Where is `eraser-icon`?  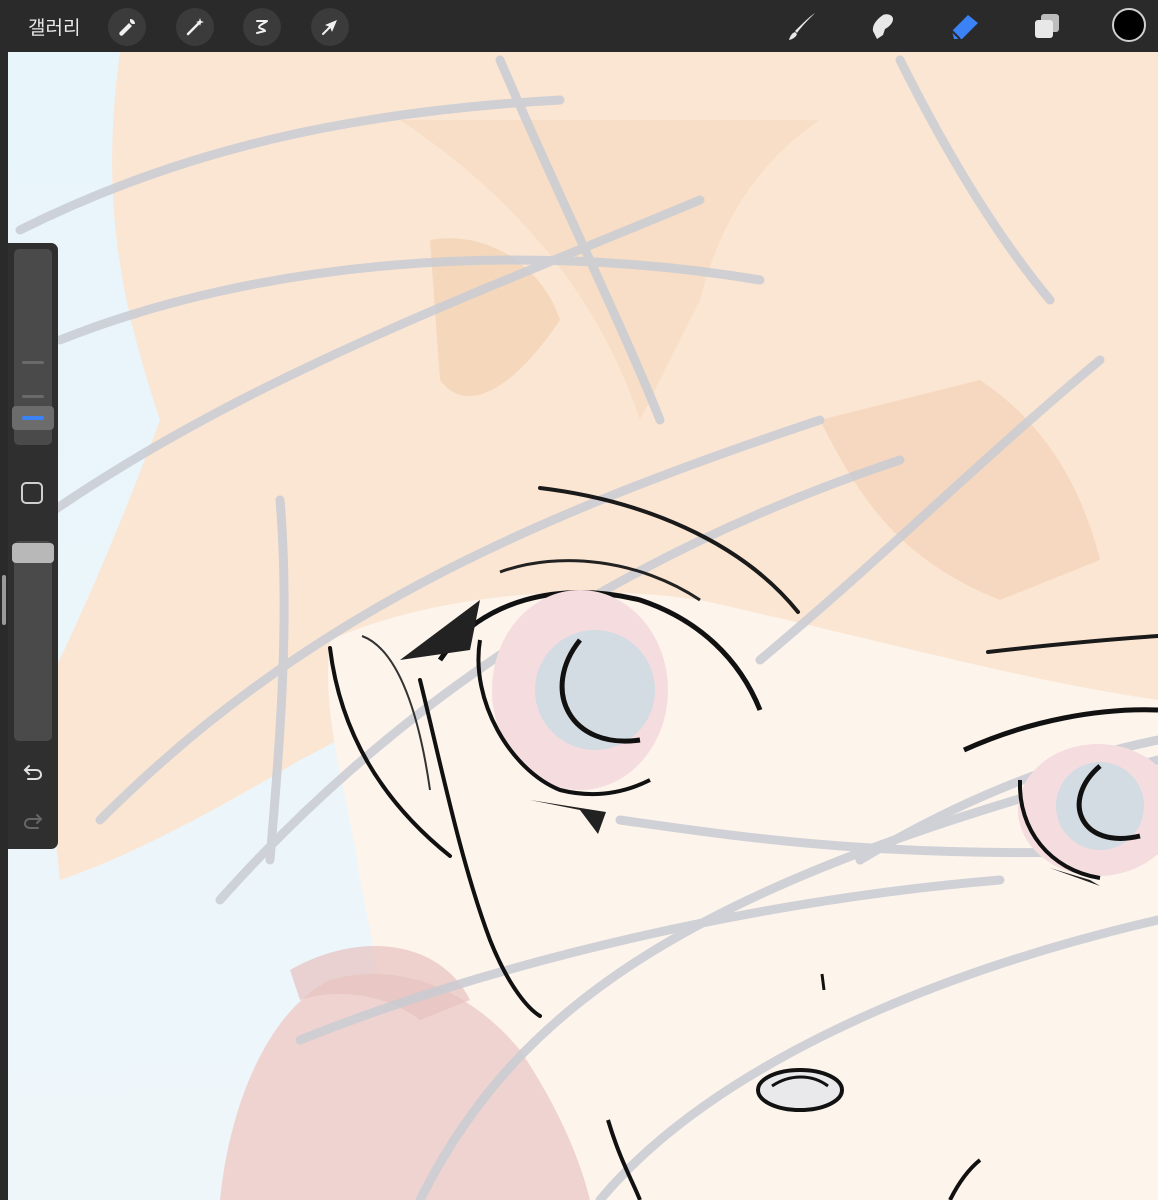 eraser-icon is located at coordinates (964, 27).